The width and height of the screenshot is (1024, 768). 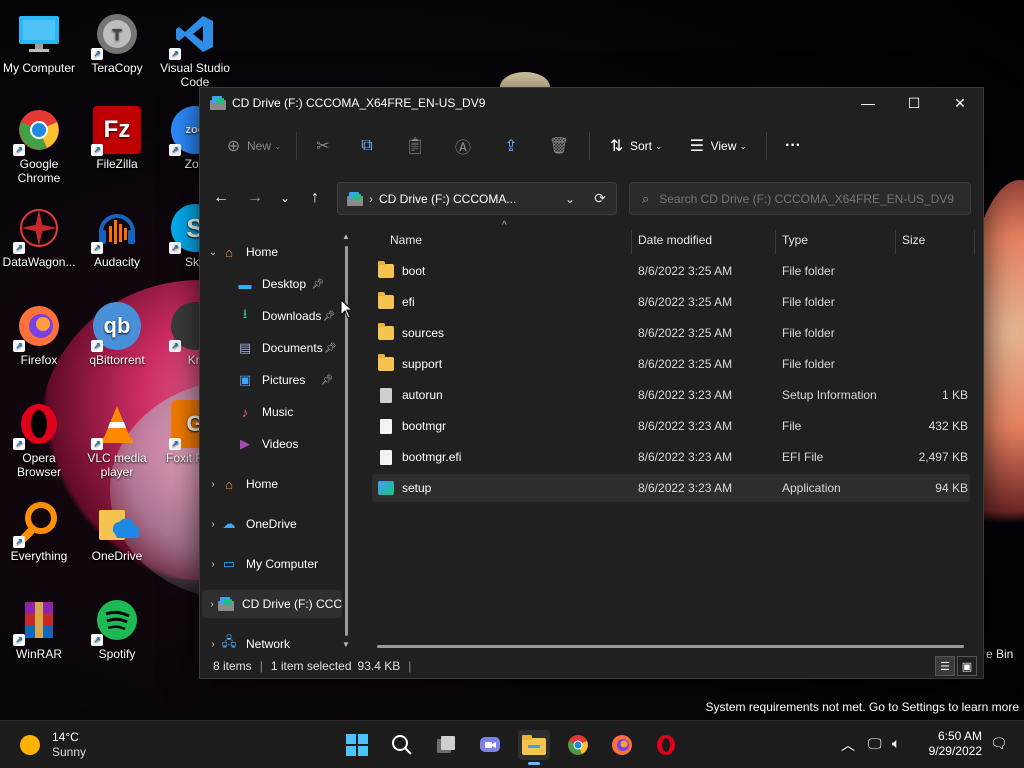 I want to click on recycle-bin-label: e Bin, so click(x=999, y=654).